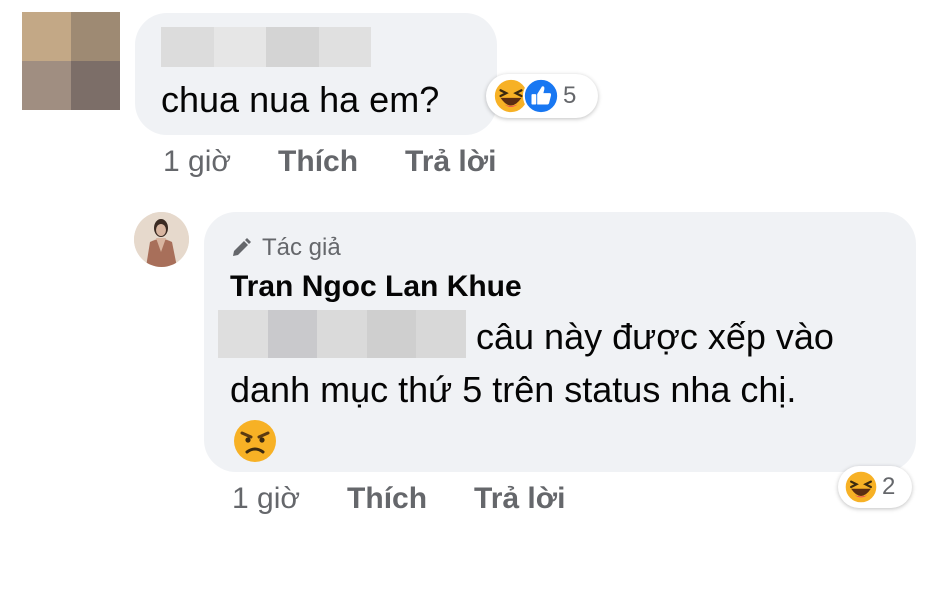  I want to click on reply-text-line1: câu này được xếp vào, so click(655, 336).